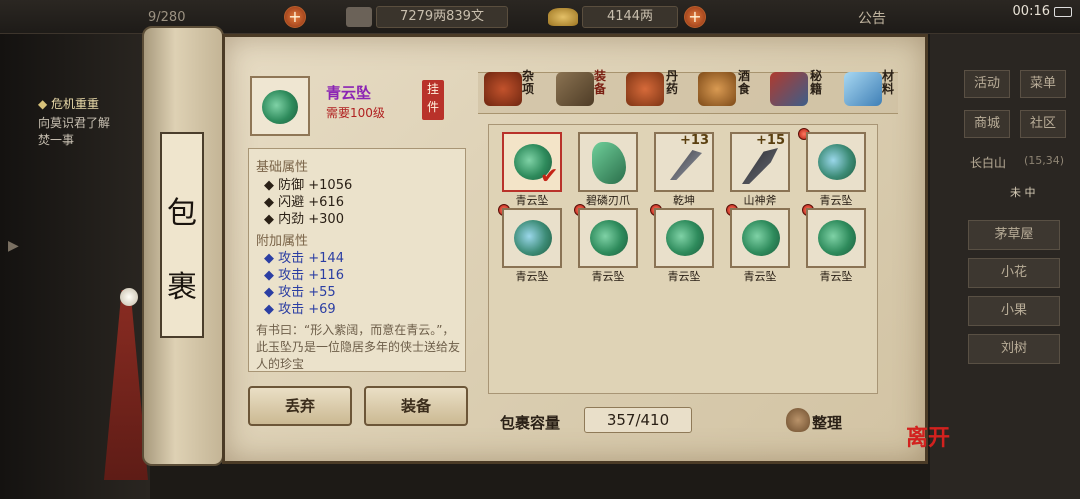 The width and height of the screenshot is (1080, 499). What do you see at coordinates (129, 297) in the screenshot?
I see `bead-decoration` at bounding box center [129, 297].